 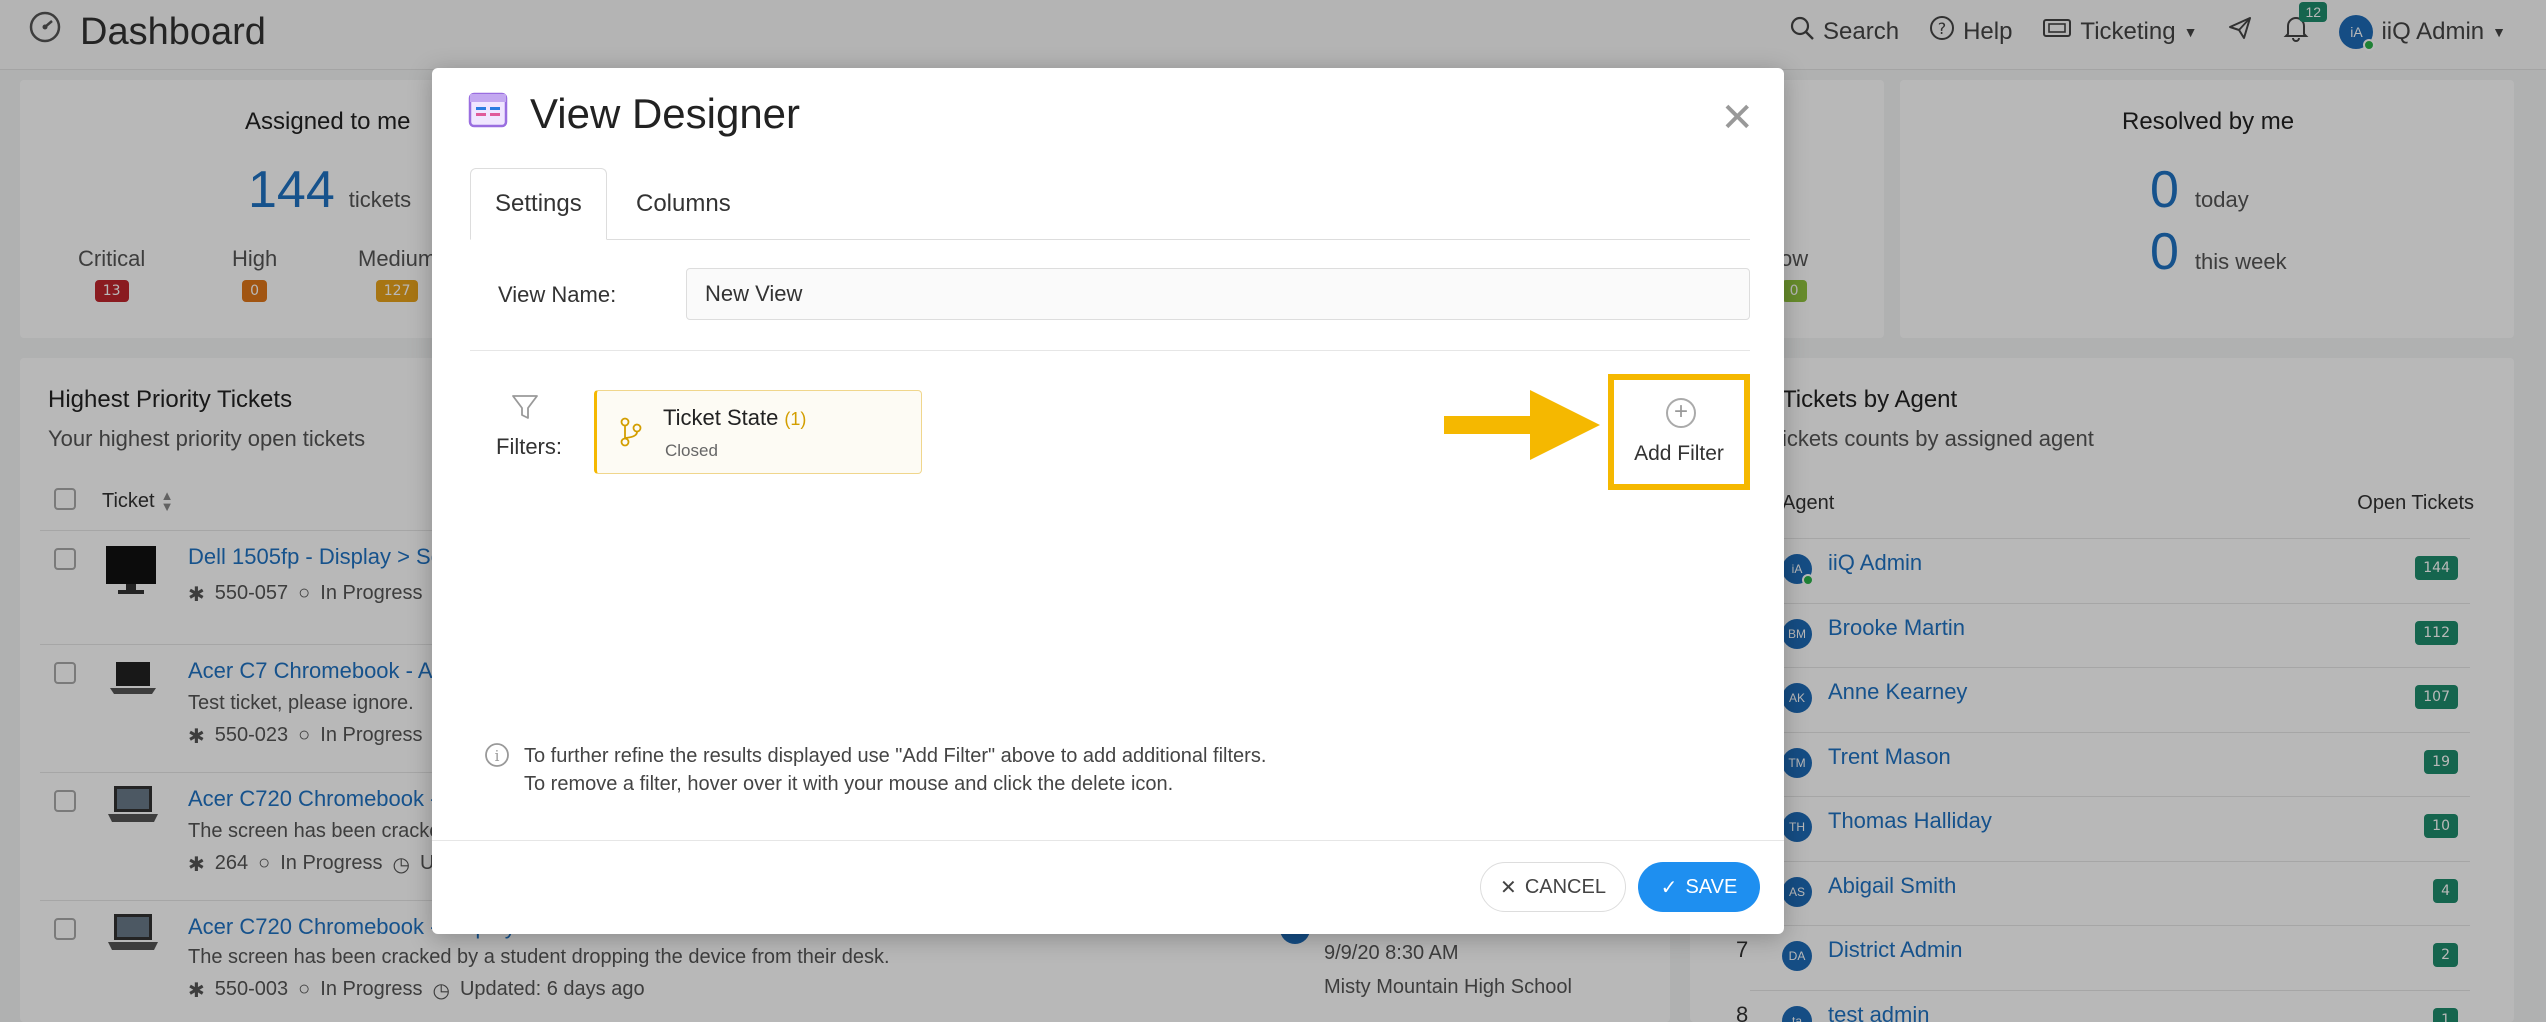 What do you see at coordinates (1681, 413) in the screenshot?
I see `plus-circle-icon: +` at bounding box center [1681, 413].